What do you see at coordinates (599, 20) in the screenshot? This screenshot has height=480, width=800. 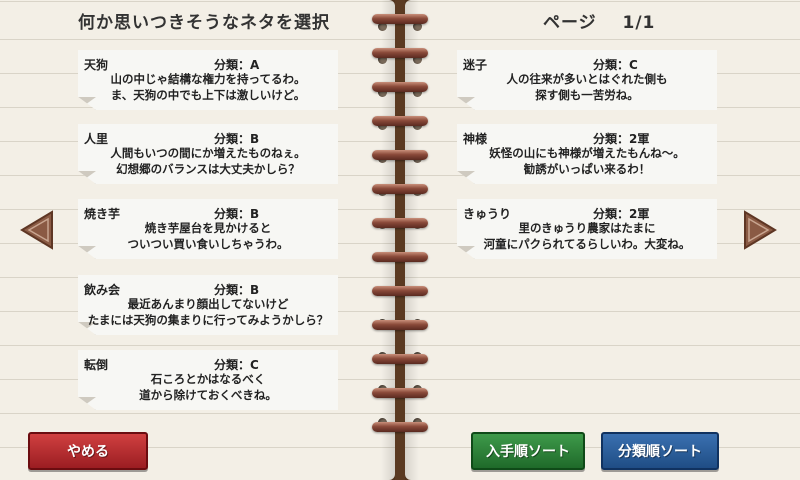 I see `page-indicator: ページ 1/1` at bounding box center [599, 20].